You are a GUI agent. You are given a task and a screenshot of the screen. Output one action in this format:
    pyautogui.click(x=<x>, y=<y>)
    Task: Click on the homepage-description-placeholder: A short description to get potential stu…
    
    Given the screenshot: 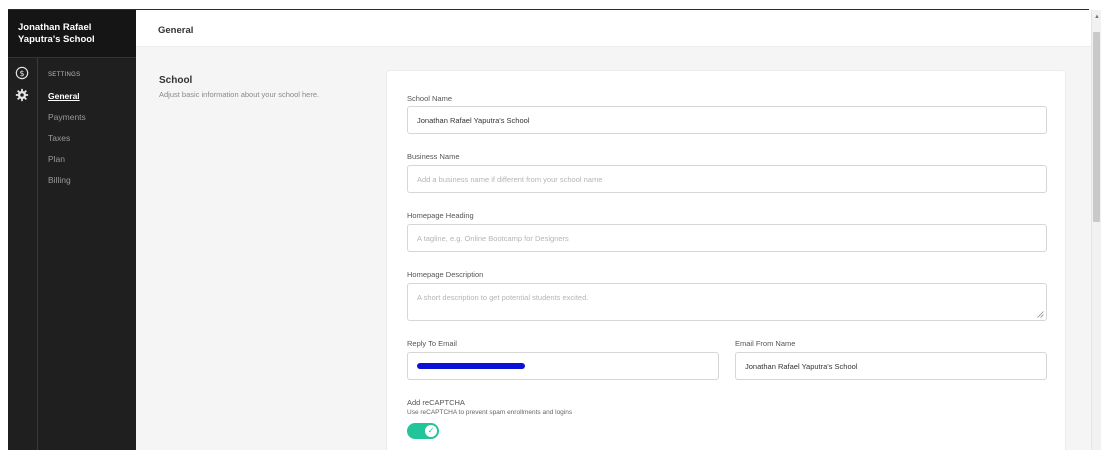 What is the action you would take?
    pyautogui.click(x=503, y=297)
    